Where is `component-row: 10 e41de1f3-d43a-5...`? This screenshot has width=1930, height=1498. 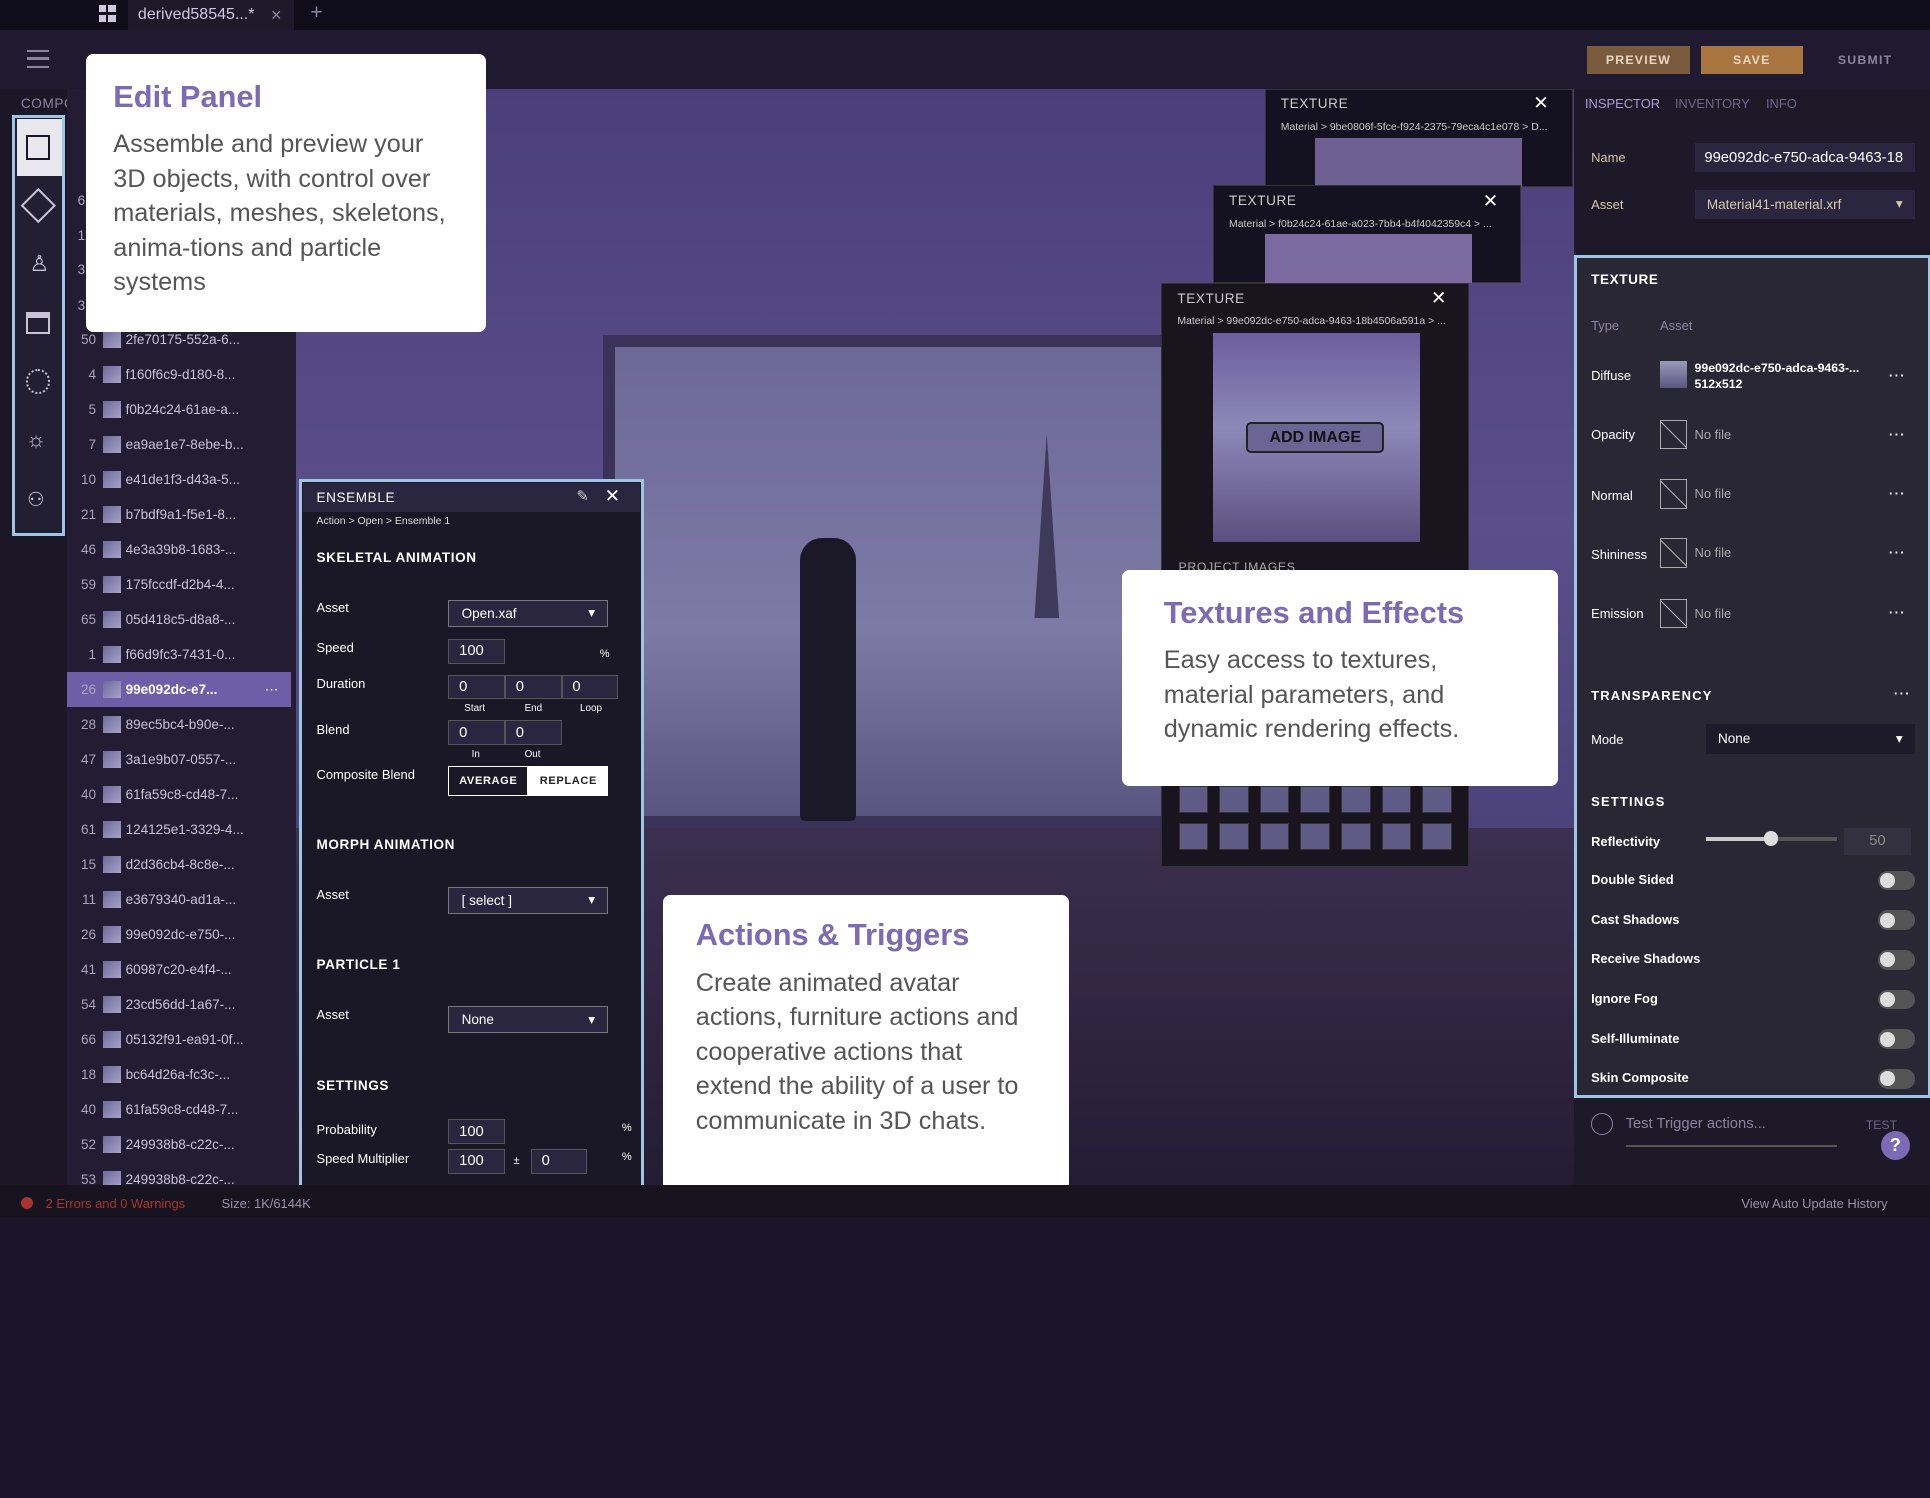
component-row: 10 e41de1f3-d43a-5... is located at coordinates (179, 480).